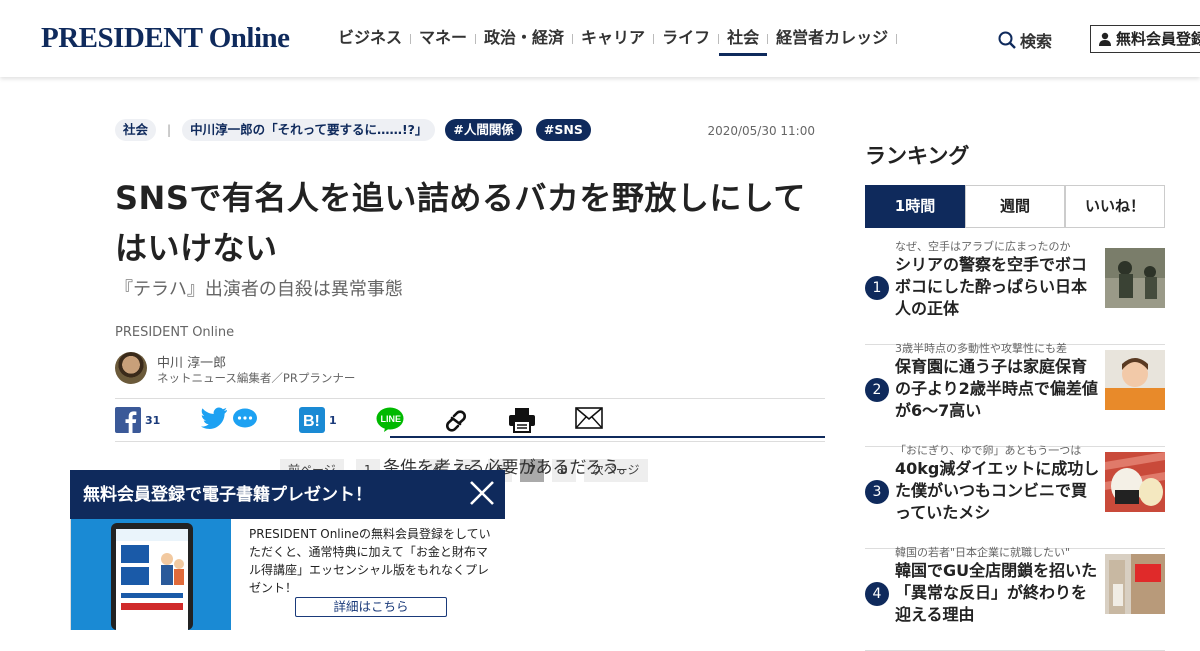  What do you see at coordinates (309, 130) in the screenshot?
I see `series-badge: 中川淳一郎の「それって要するに……!?」` at bounding box center [309, 130].